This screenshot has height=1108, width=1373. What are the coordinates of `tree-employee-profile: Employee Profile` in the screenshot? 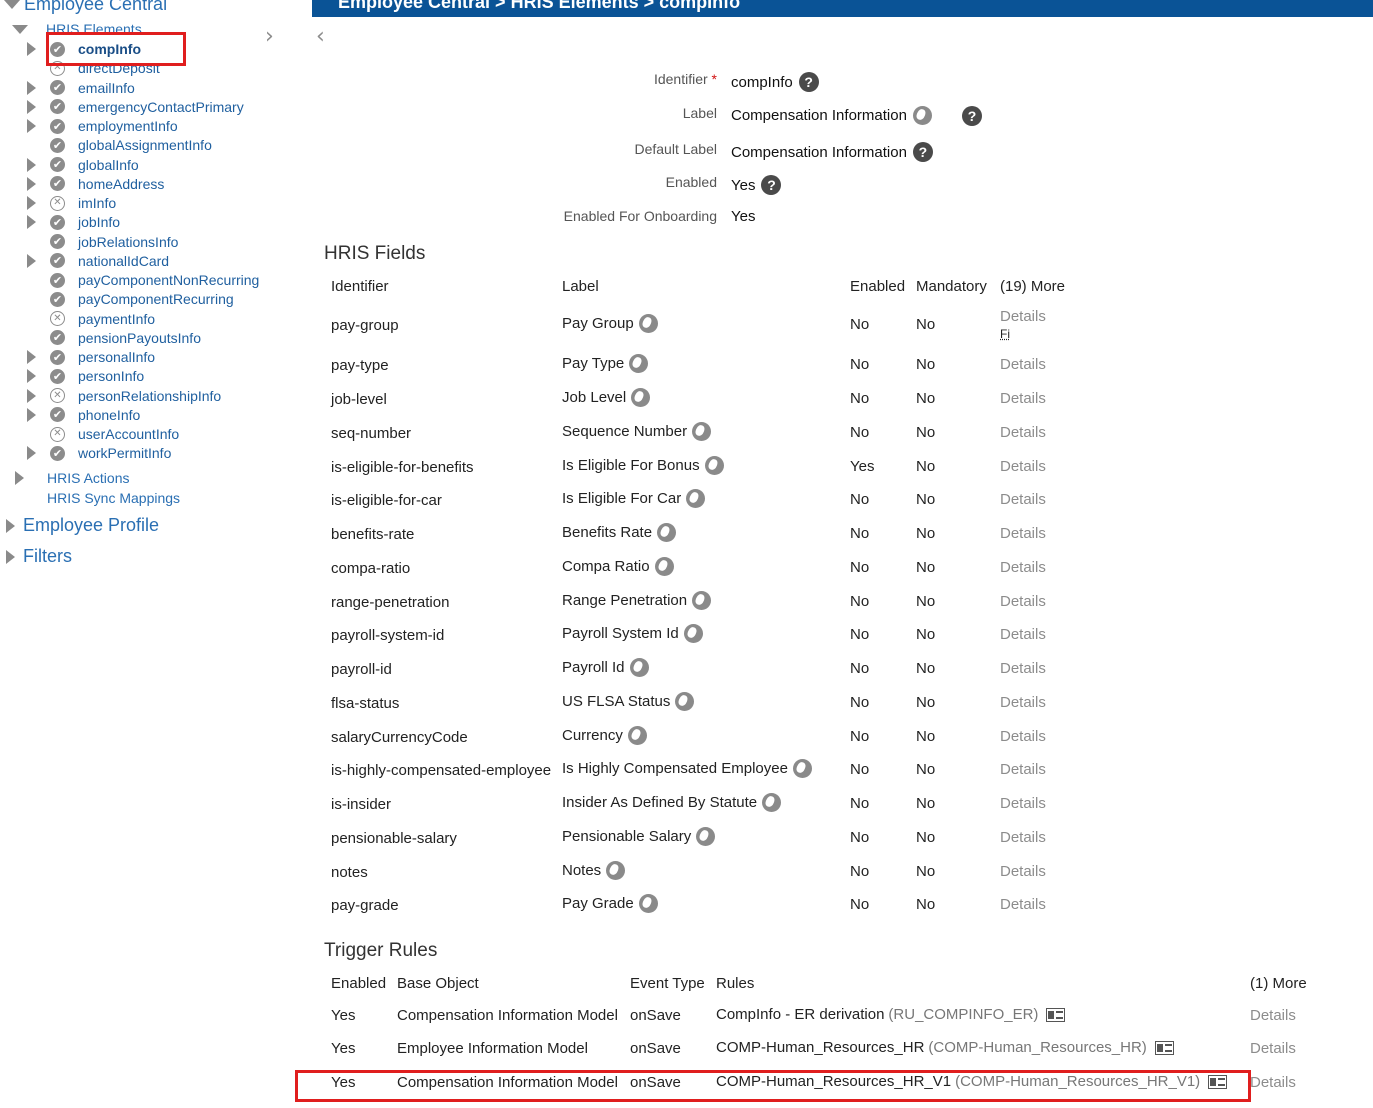 It's located at (82, 525).